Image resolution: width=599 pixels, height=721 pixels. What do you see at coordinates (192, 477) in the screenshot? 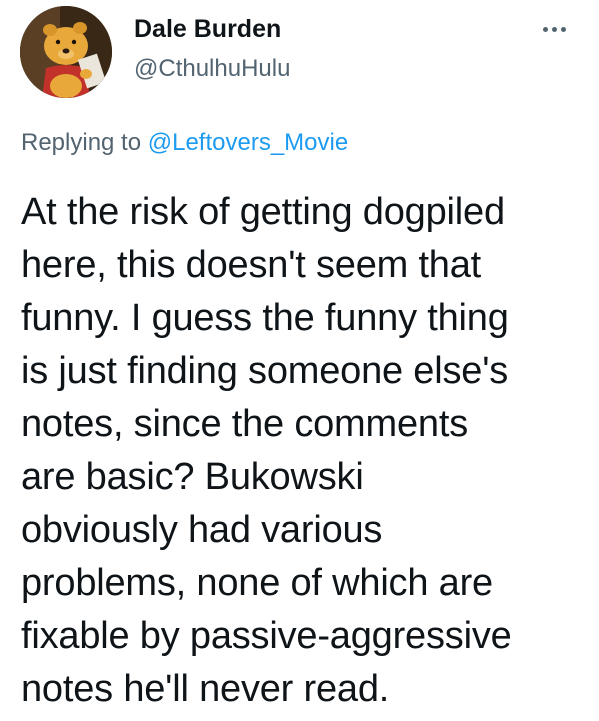
I see `tweet-text-line: are basic? Bukowski` at bounding box center [192, 477].